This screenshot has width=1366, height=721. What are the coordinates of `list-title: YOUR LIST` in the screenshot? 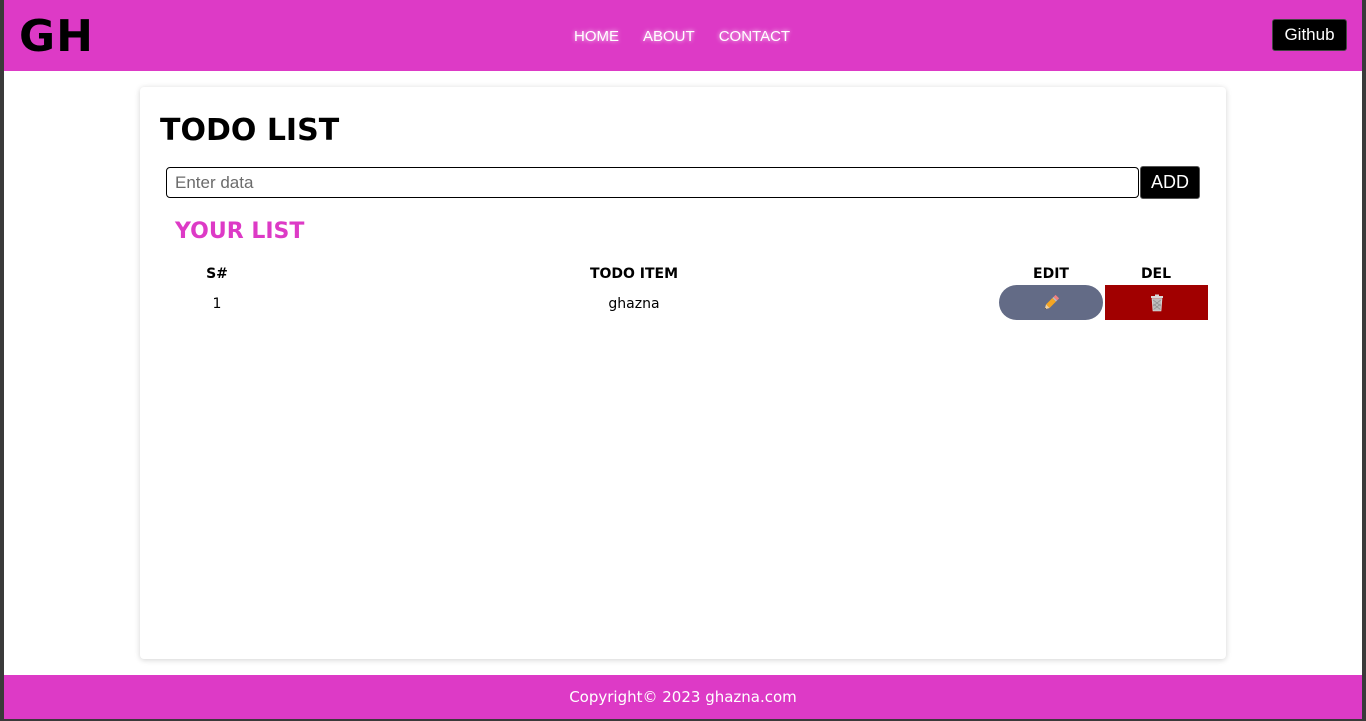 It's located at (240, 231).